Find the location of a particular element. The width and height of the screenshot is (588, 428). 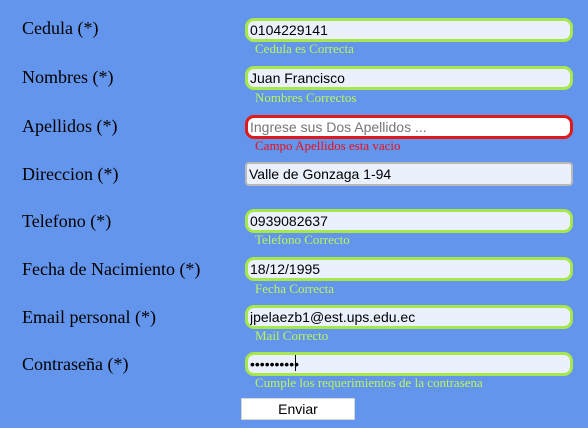

password-label: Contraseña (*) is located at coordinates (75, 364).